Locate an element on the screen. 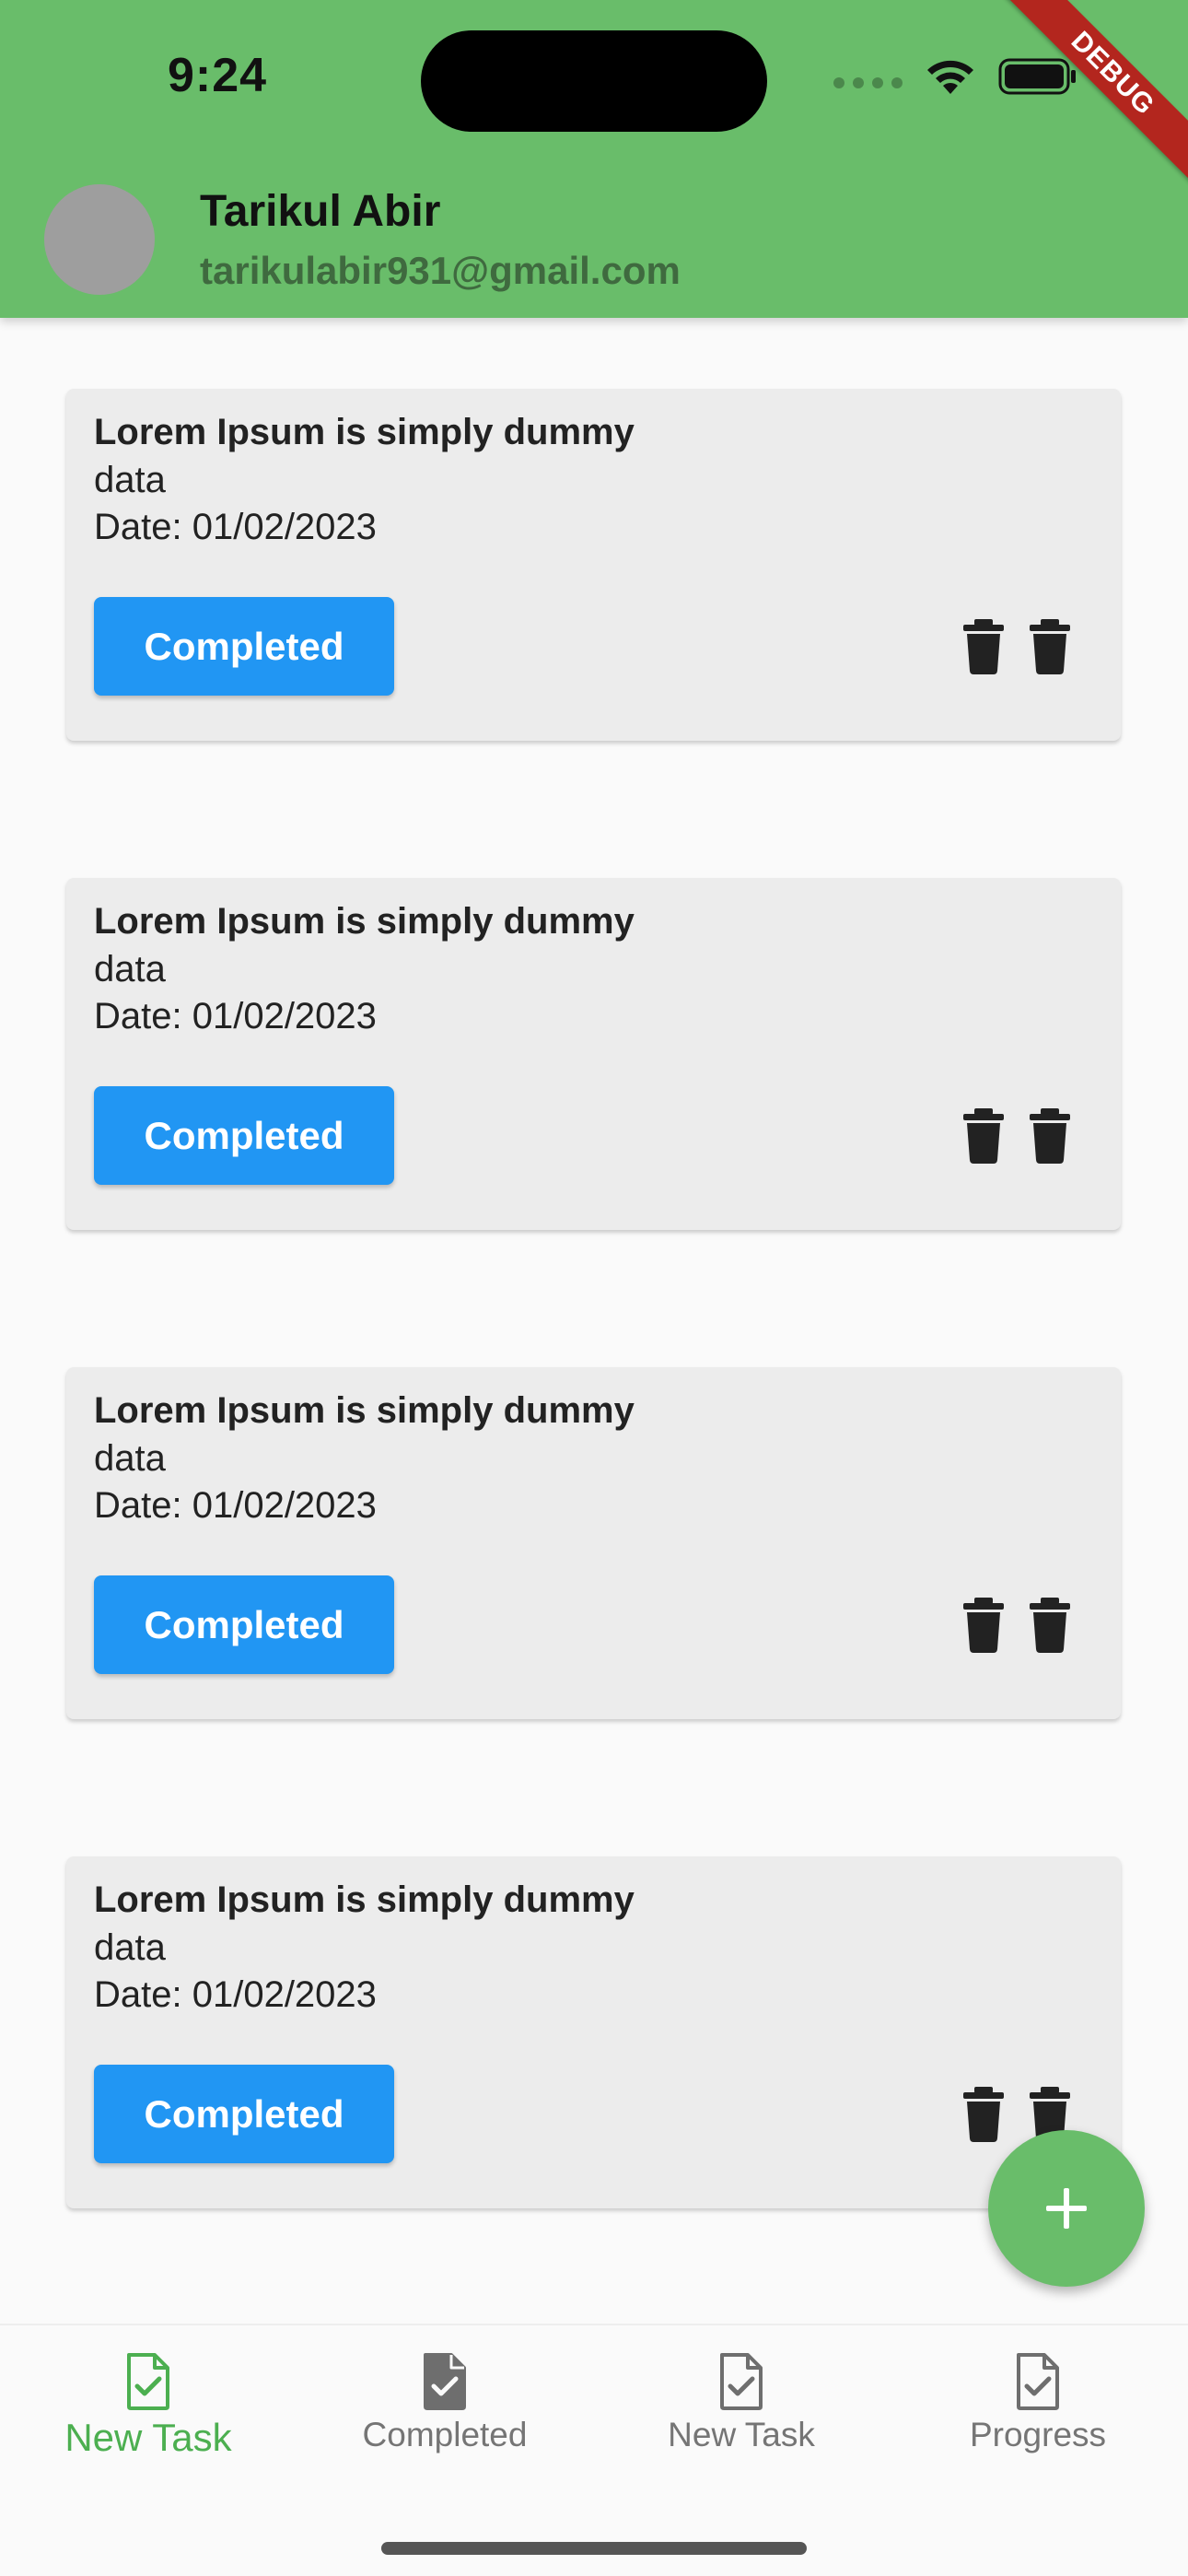 The width and height of the screenshot is (1188, 2576). nav-item-new-task-secondary: New Task is located at coordinates (741, 2403).